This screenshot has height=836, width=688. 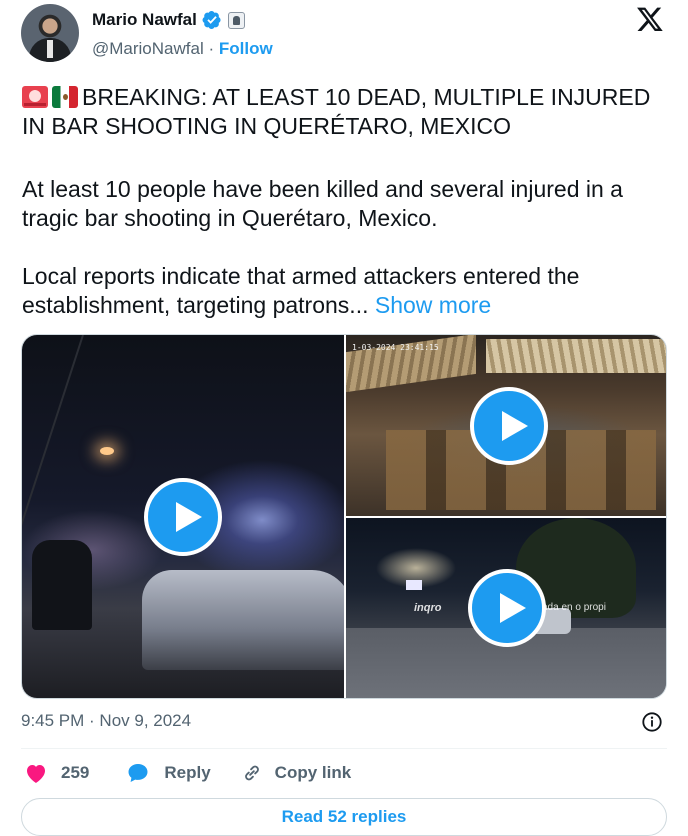 What do you see at coordinates (313, 772) in the screenshot?
I see `copy-link-label: Copy link` at bounding box center [313, 772].